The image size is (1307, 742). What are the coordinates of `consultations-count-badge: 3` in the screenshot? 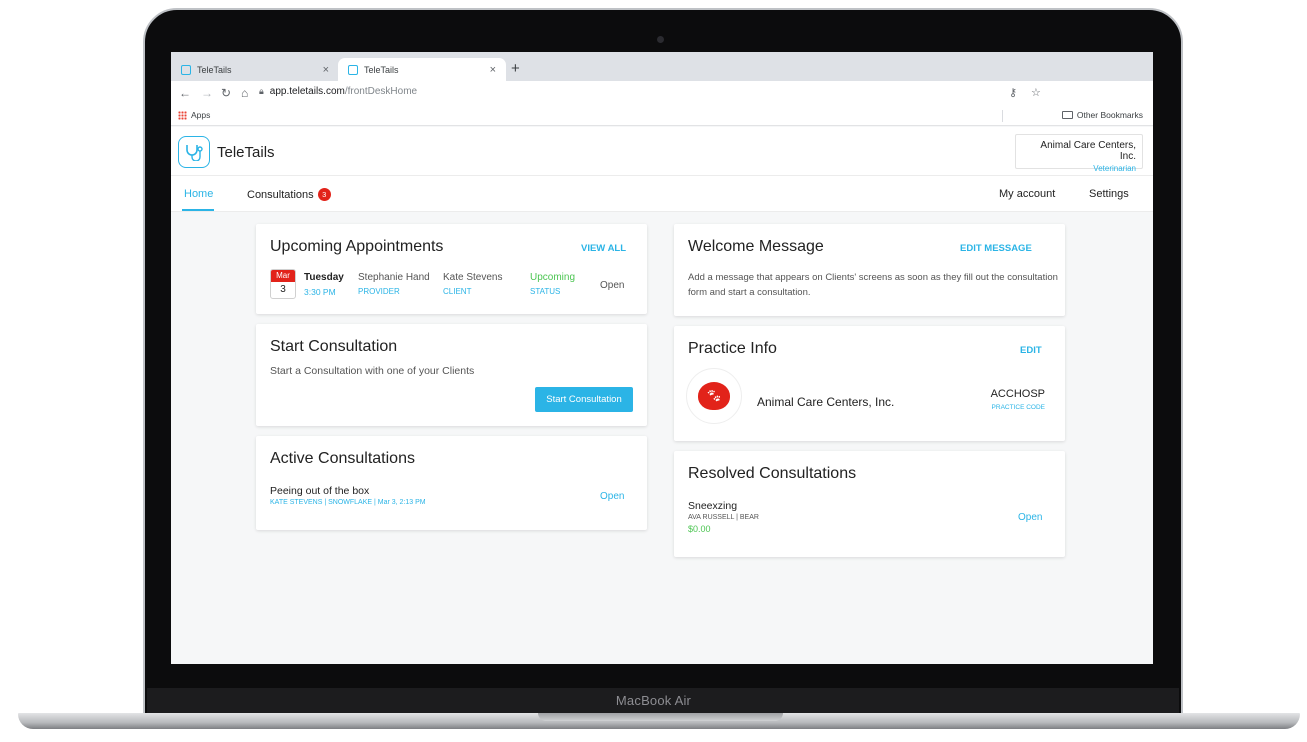 It's located at (324, 194).